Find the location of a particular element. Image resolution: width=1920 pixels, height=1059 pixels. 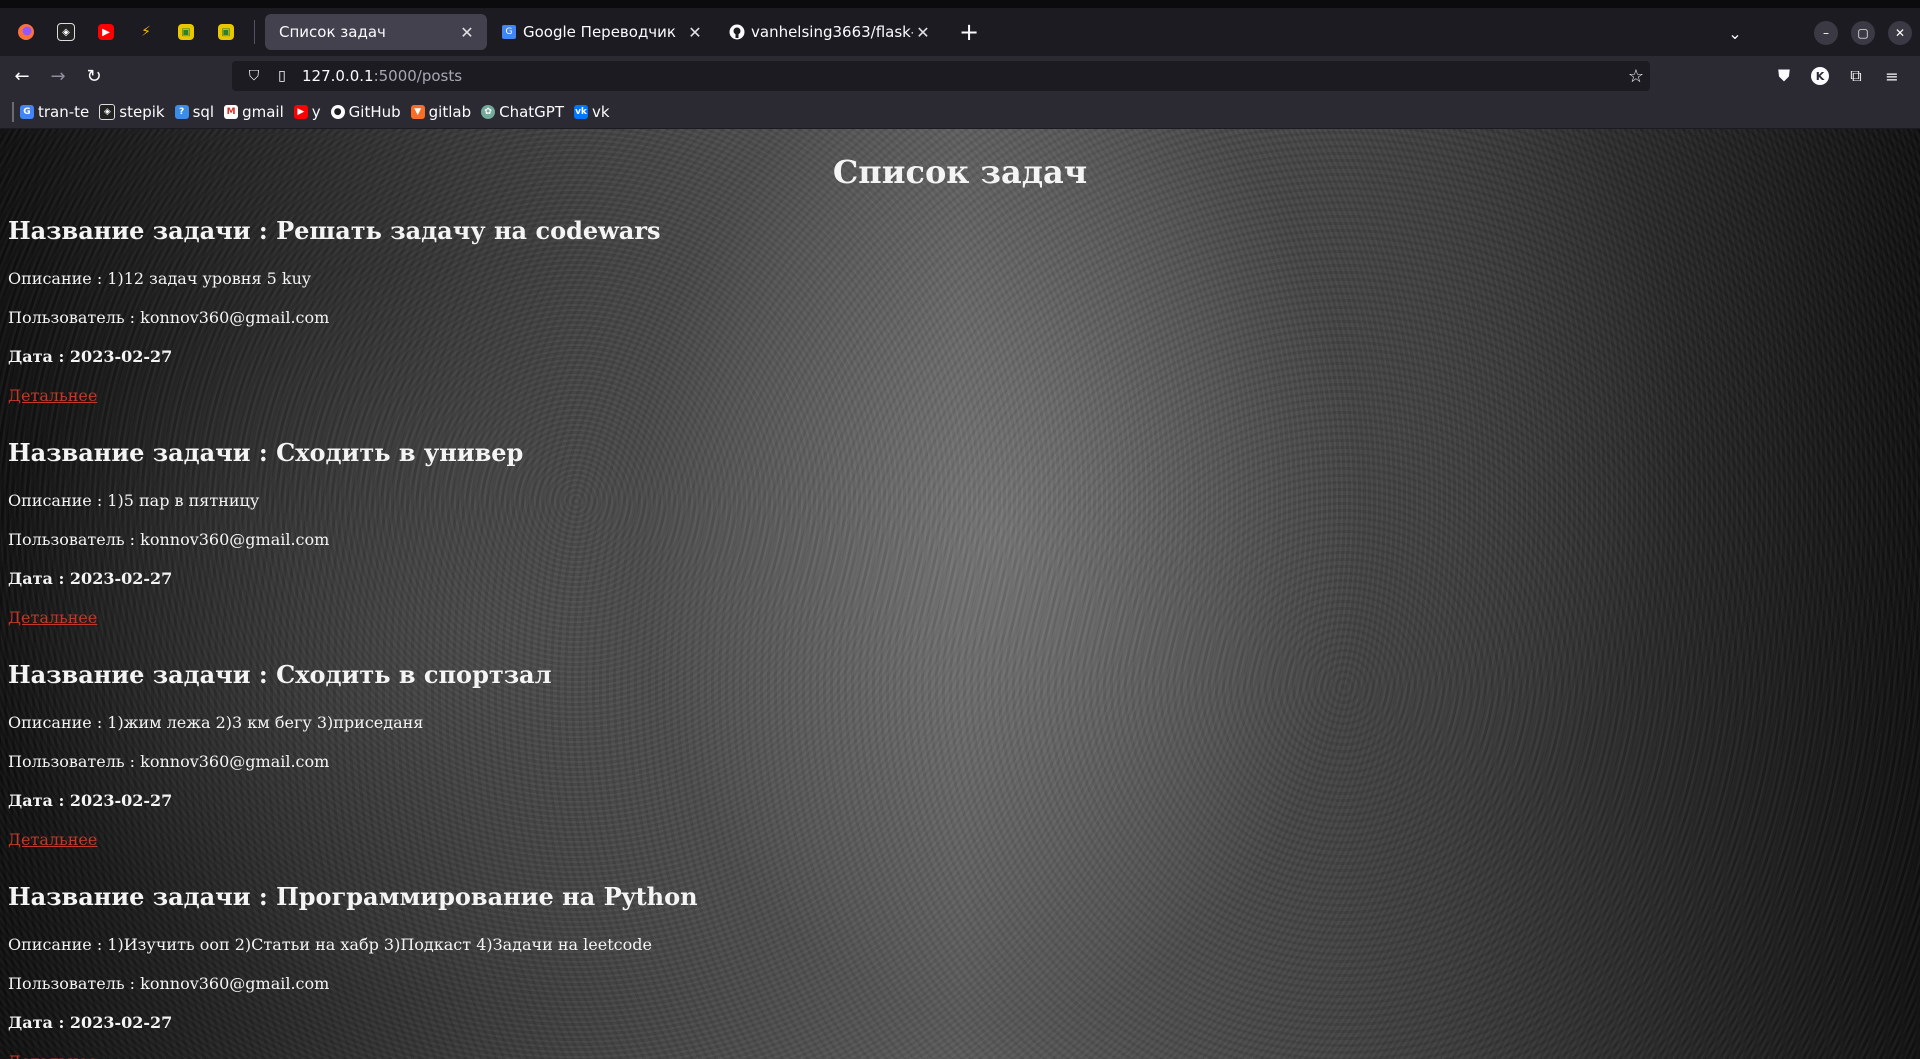

nav-toolbar: ← → ↻ ⛉ ▯ 127.0.0.1:5000/posts ☆ ⛊ K ⧉ ≡ is located at coordinates (960, 76).